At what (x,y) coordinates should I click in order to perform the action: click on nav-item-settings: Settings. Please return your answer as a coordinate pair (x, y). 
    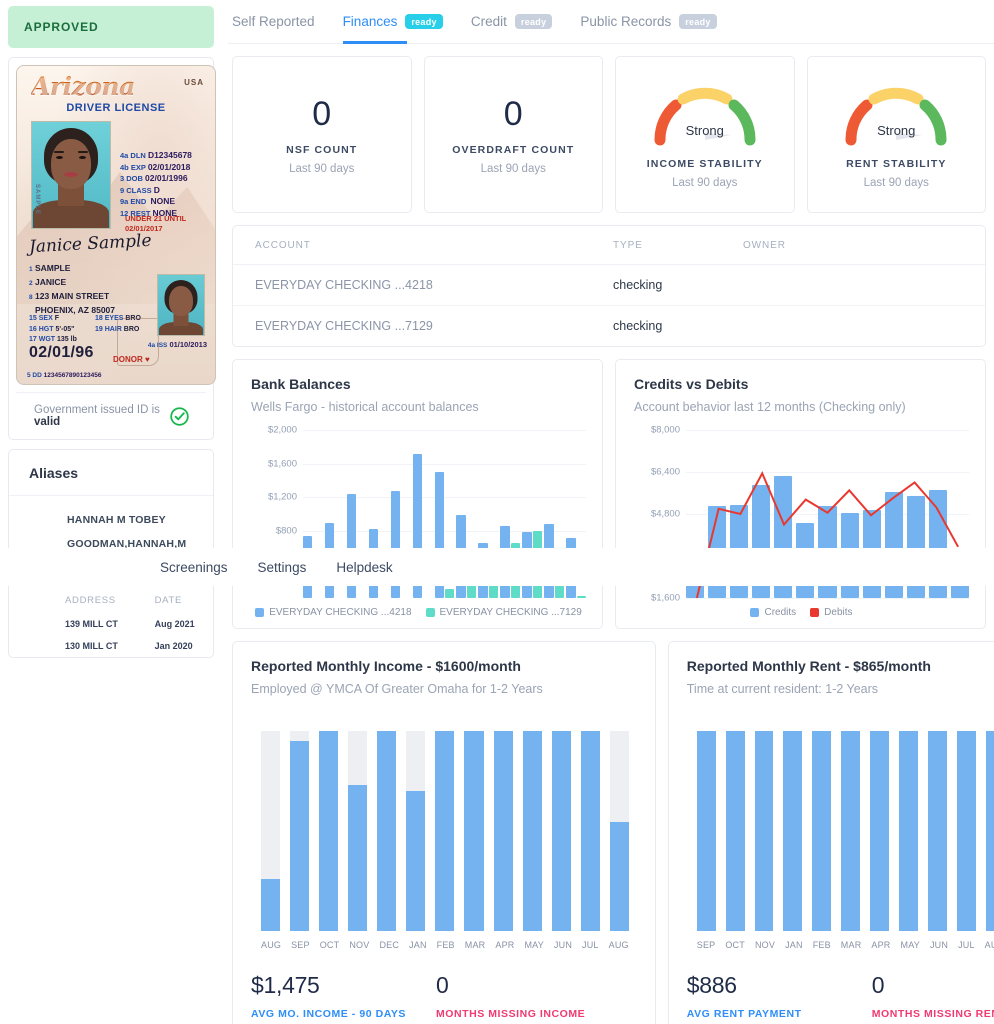
    Looking at the image, I should click on (282, 567).